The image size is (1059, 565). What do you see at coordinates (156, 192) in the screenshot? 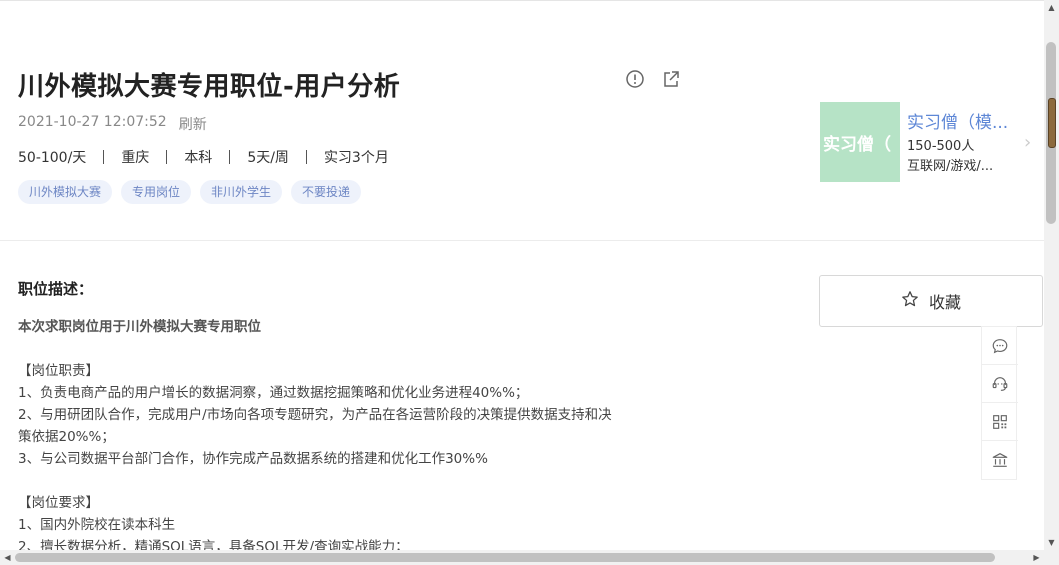
I see `tag: 专用岗位` at bounding box center [156, 192].